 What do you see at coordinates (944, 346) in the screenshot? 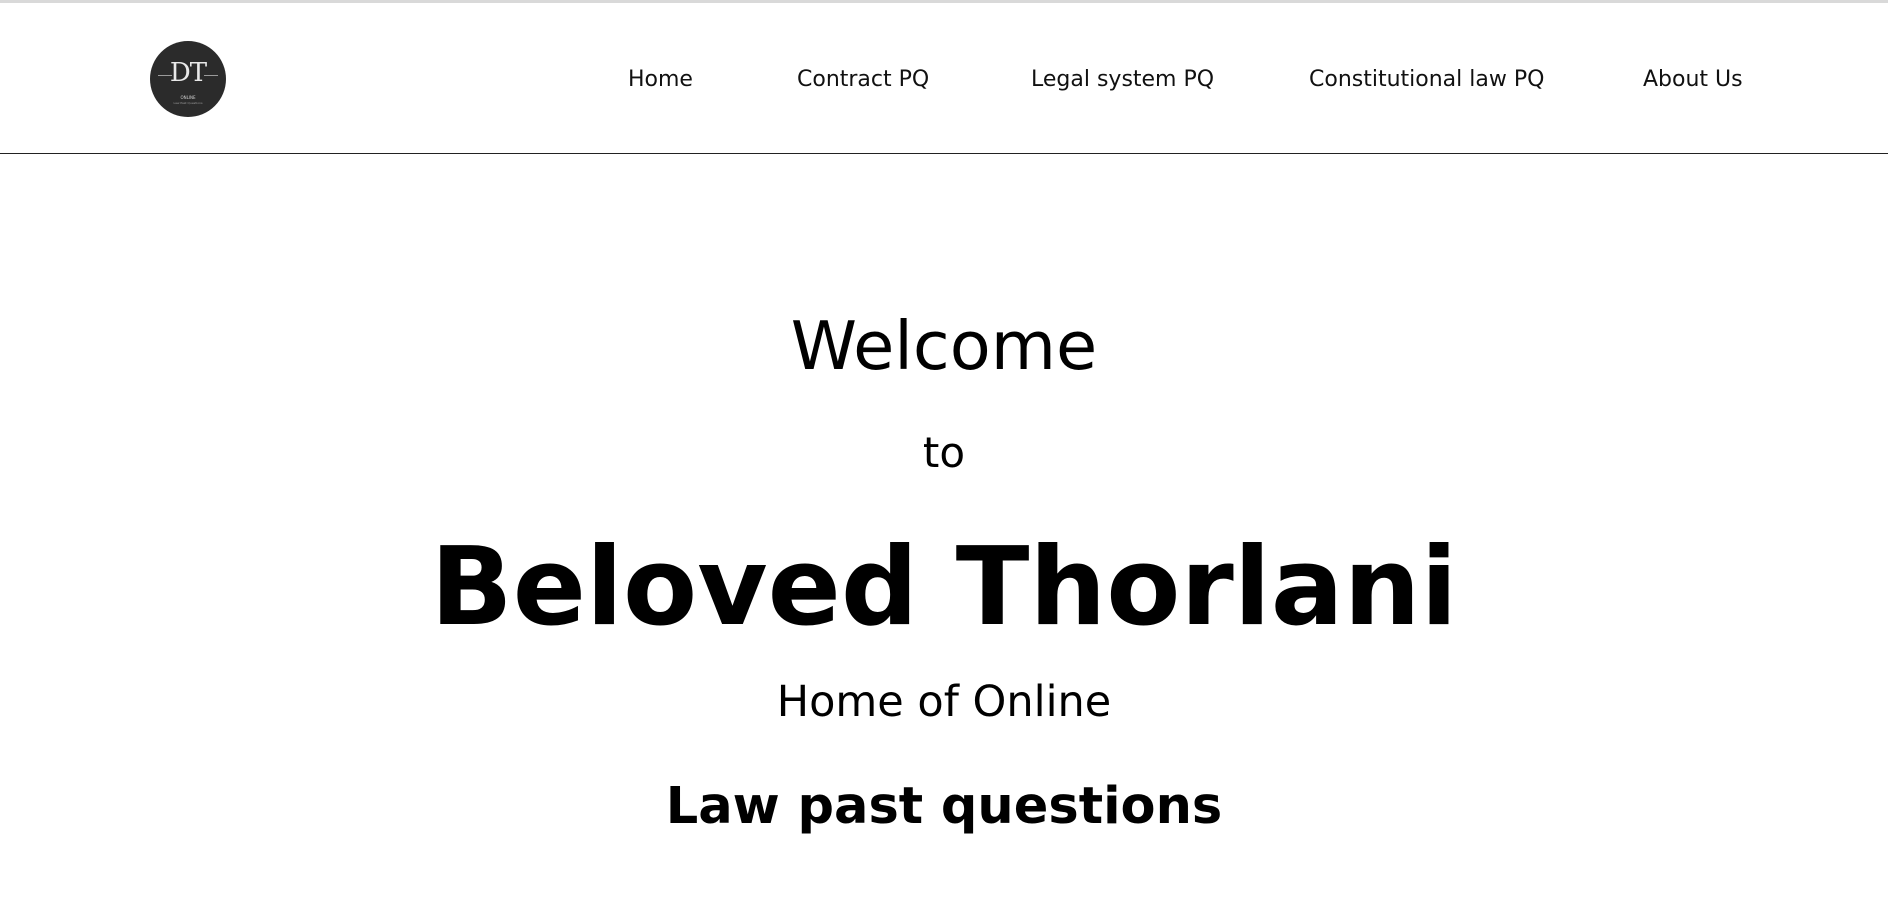
I see `hero-welcome: Welcome` at bounding box center [944, 346].